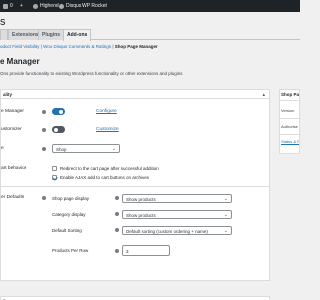 The image size is (320, 300). Describe the element at coordinates (71, 198) in the screenshot. I see `shop-page-display-label: Shop page display` at that location.